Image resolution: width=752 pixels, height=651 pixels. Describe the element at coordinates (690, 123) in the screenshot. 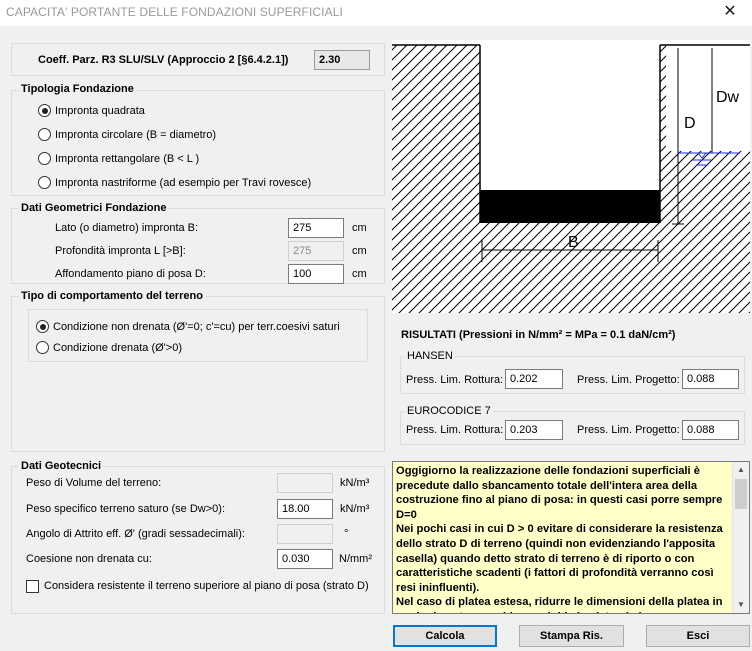

I see `label-d: D` at that location.